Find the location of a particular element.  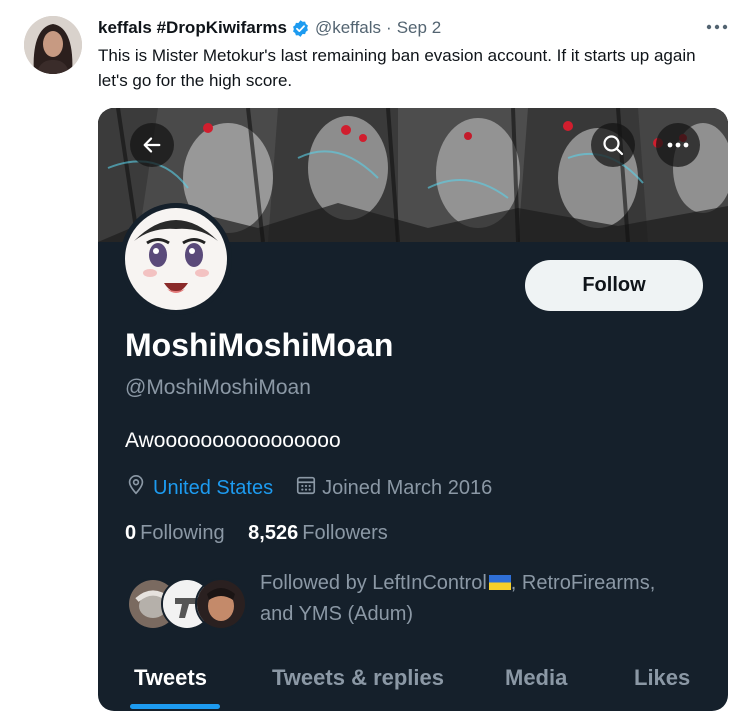

profile-location: United States is located at coordinates (213, 488).